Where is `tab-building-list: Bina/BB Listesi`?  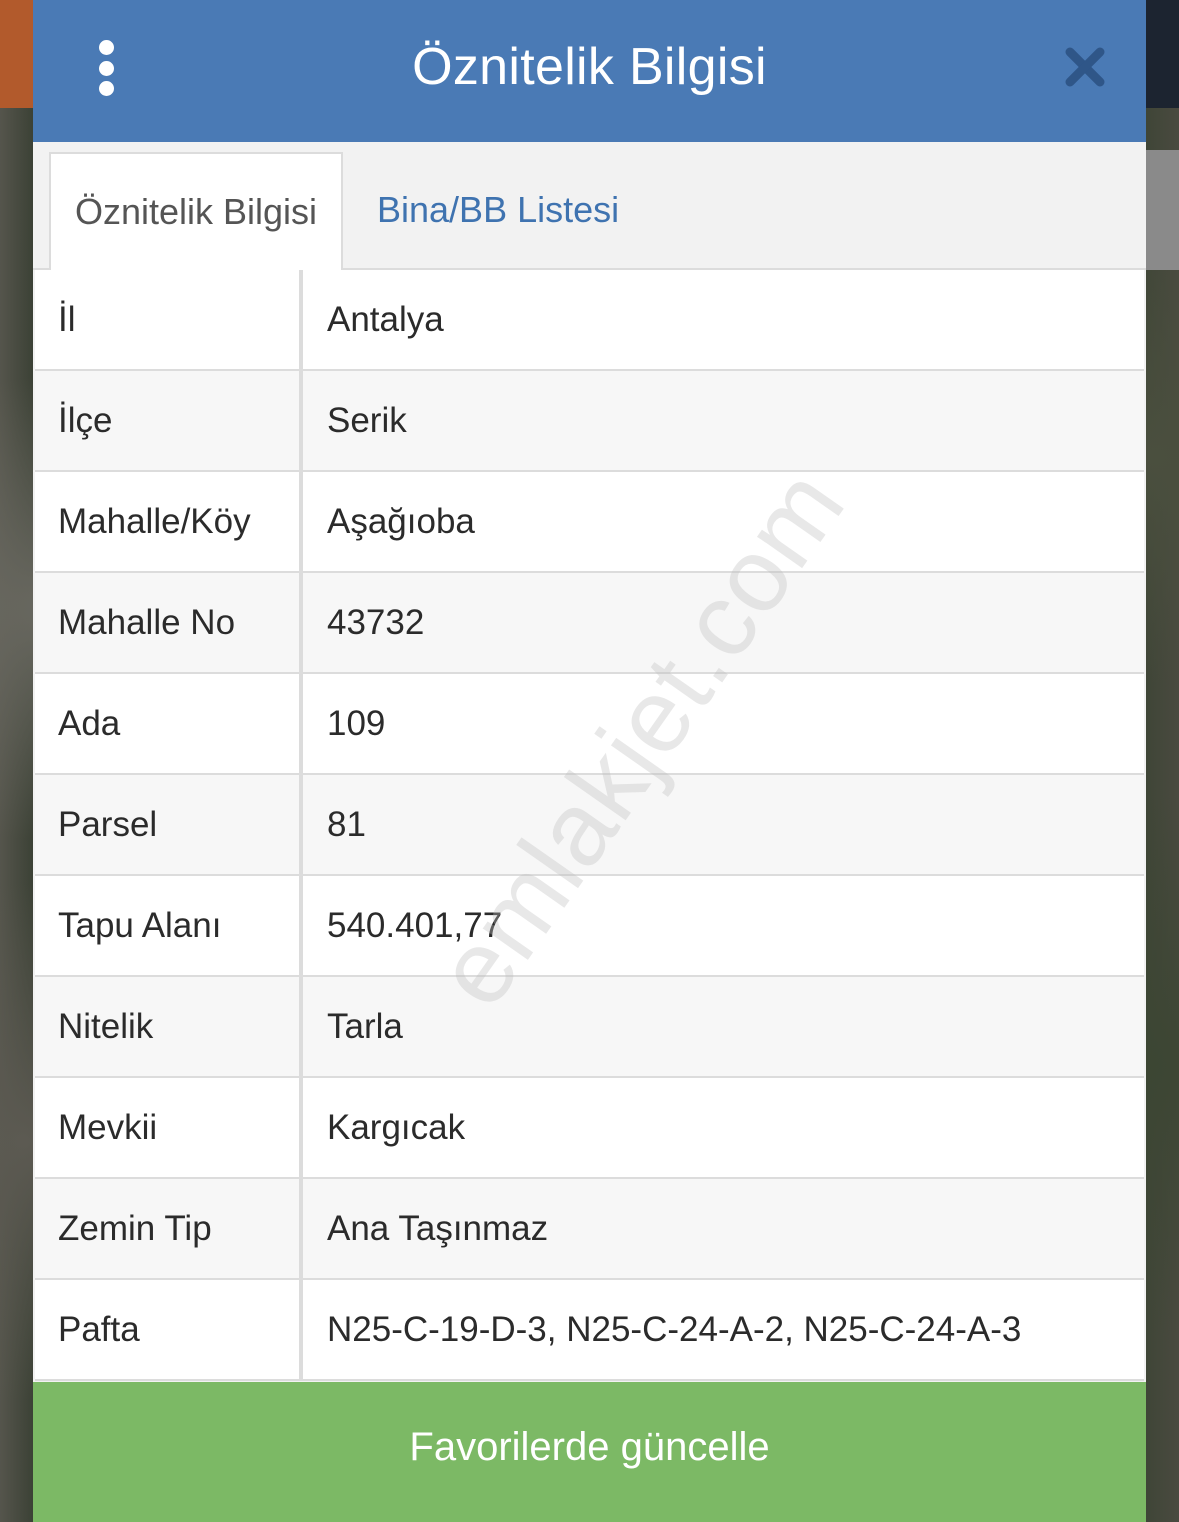
tab-building-list: Bina/BB Listesi is located at coordinates (498, 210).